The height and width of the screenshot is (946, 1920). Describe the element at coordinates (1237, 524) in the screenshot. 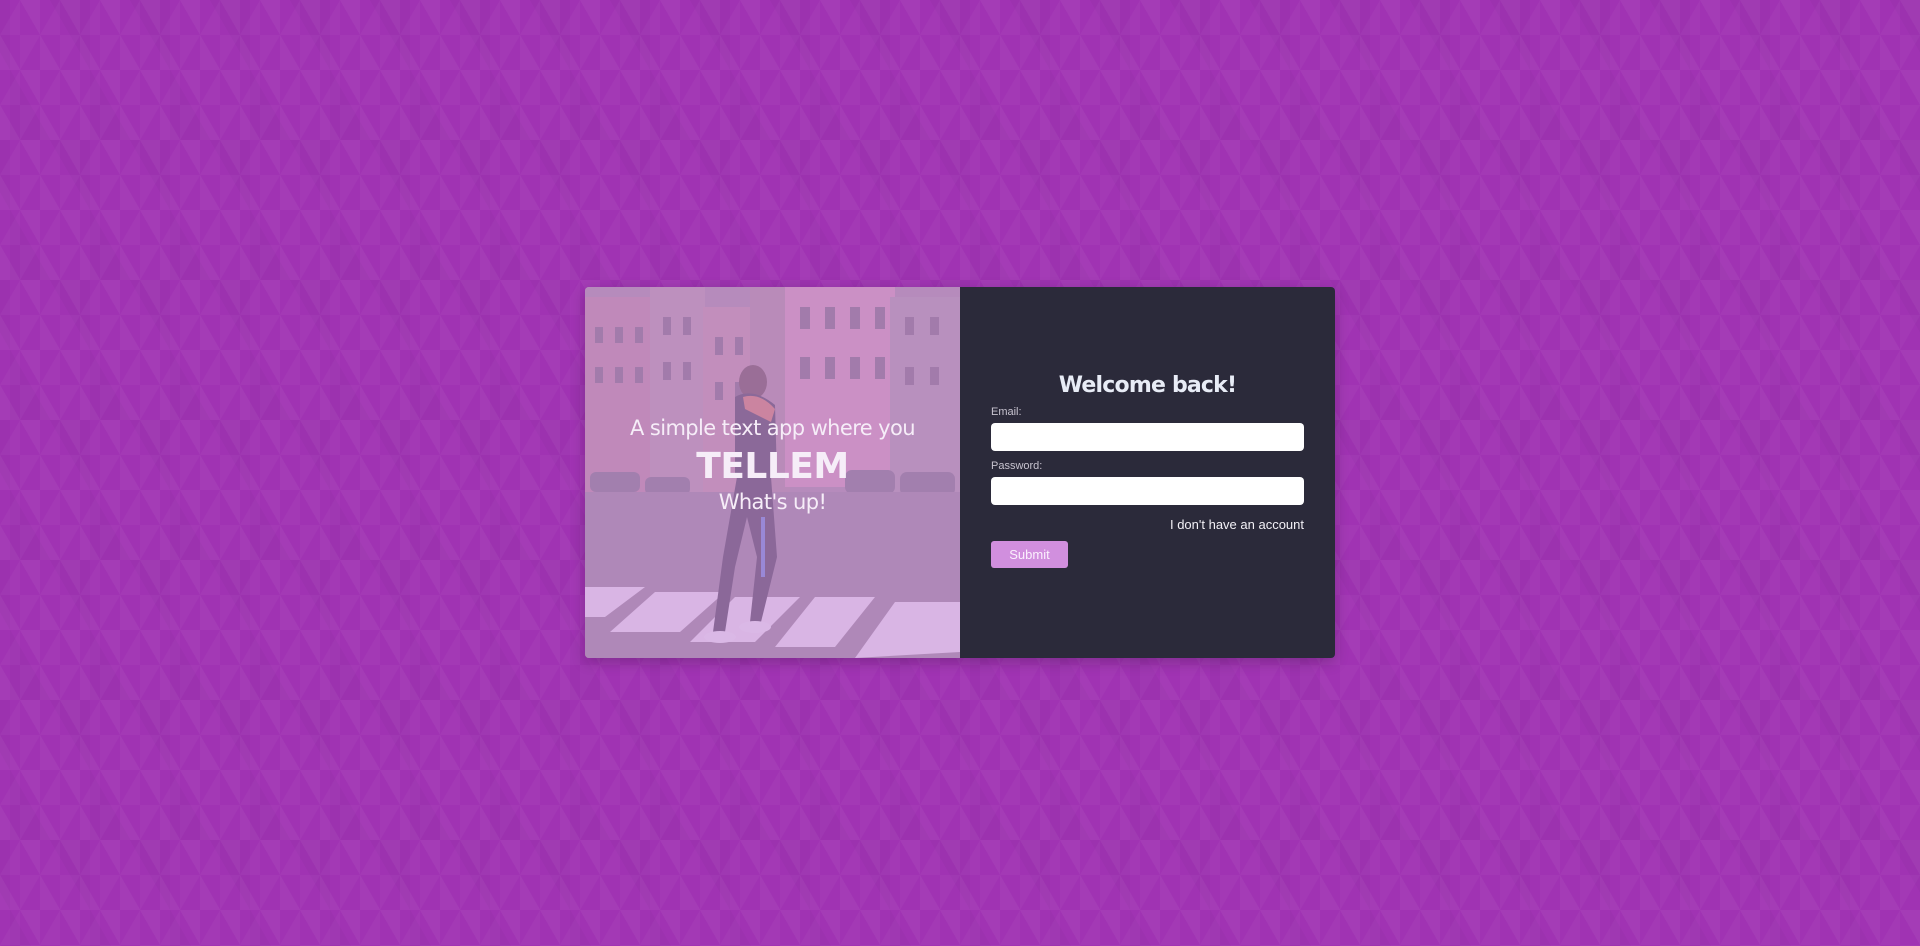

I see `no-account-link: I don't have an account` at that location.